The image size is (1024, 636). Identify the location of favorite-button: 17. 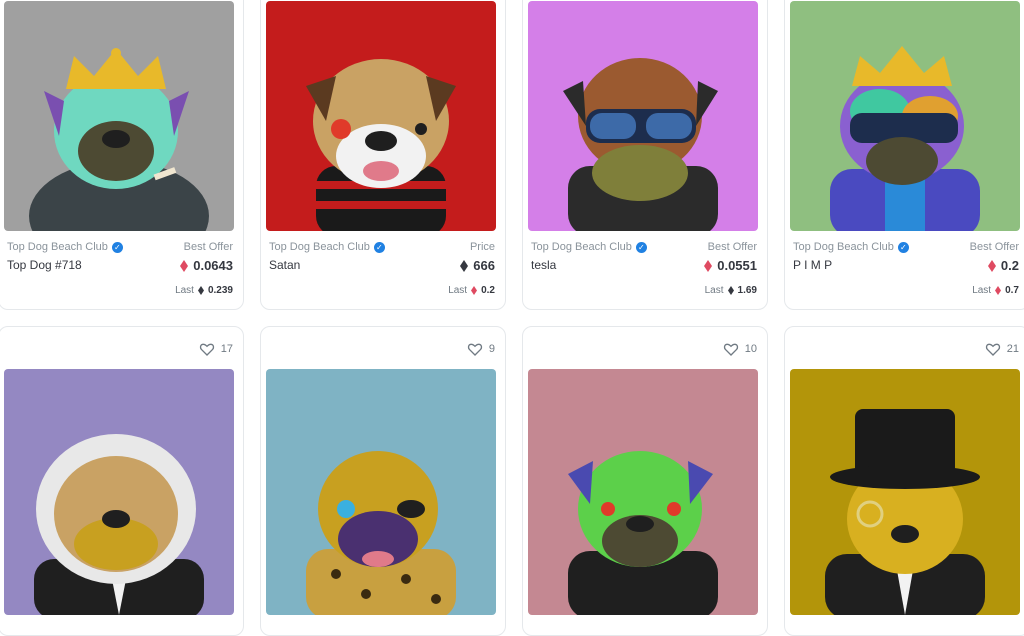
(216, 349).